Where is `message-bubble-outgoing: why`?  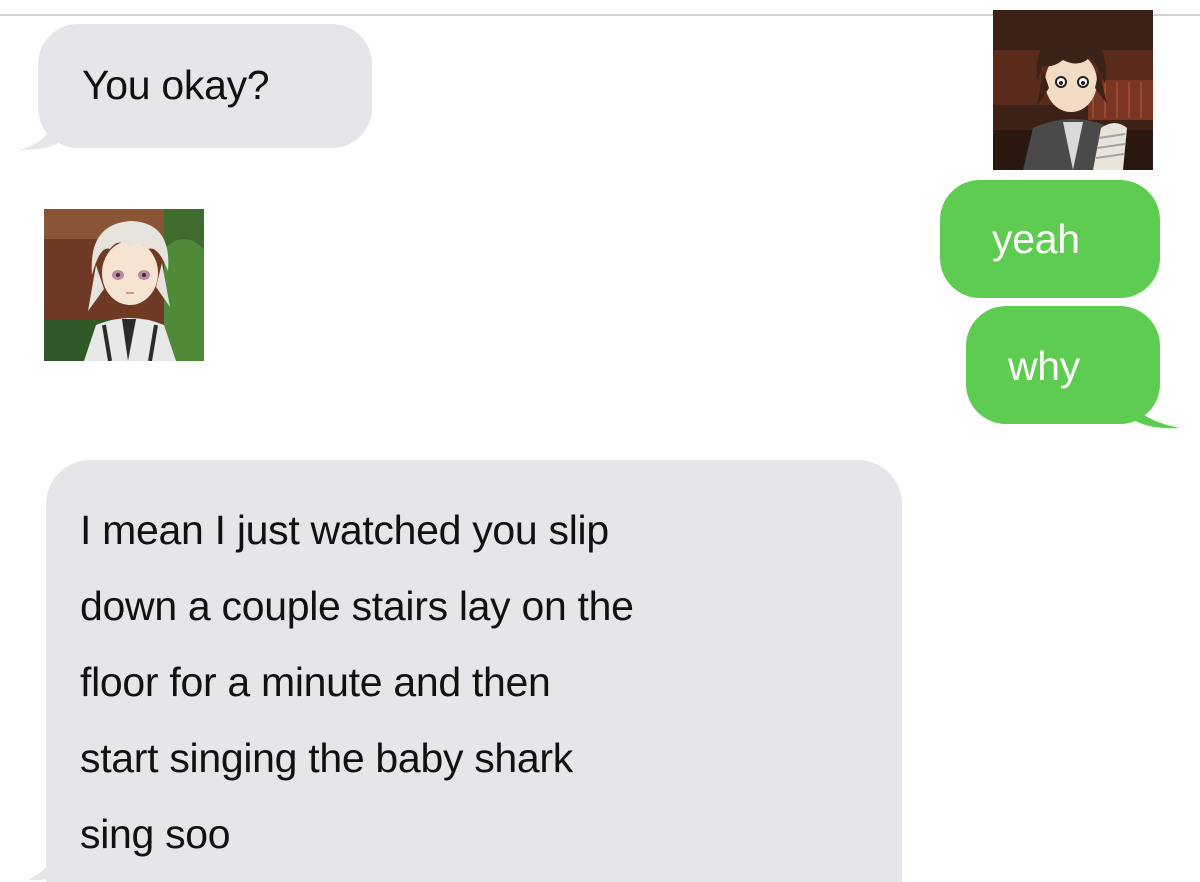 message-bubble-outgoing: why is located at coordinates (1063, 365).